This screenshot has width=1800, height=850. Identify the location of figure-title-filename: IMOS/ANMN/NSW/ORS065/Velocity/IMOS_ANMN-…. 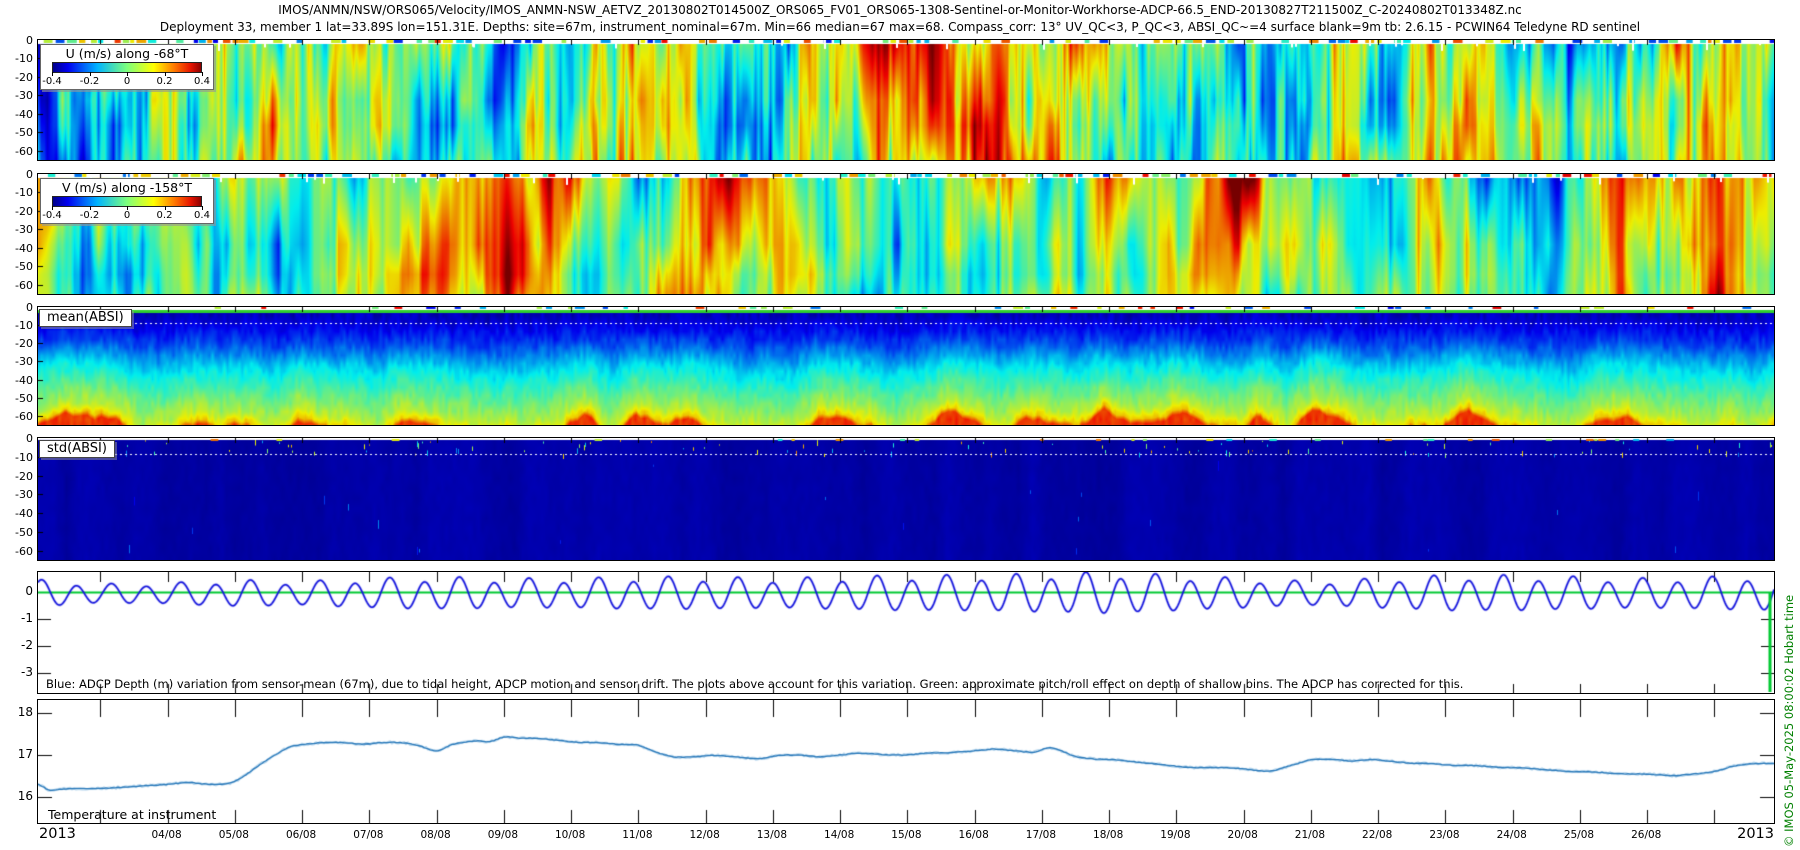
(900, 10).